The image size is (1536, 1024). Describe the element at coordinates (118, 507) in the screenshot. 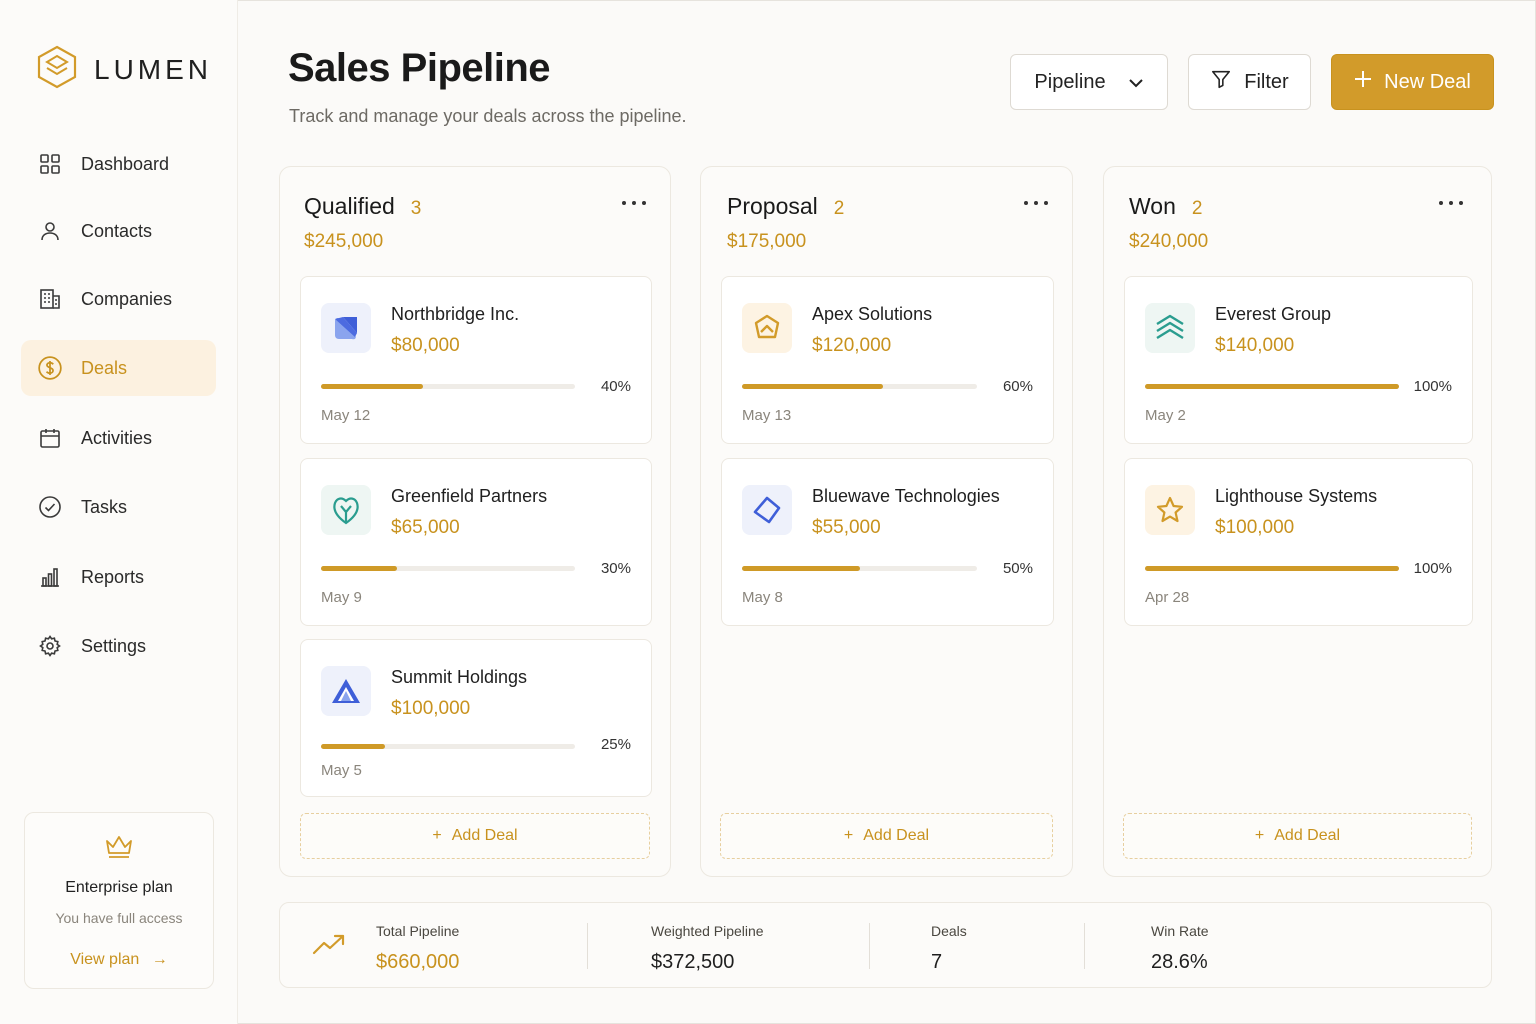

I see `sidebar-item-tasks: Tasks` at that location.